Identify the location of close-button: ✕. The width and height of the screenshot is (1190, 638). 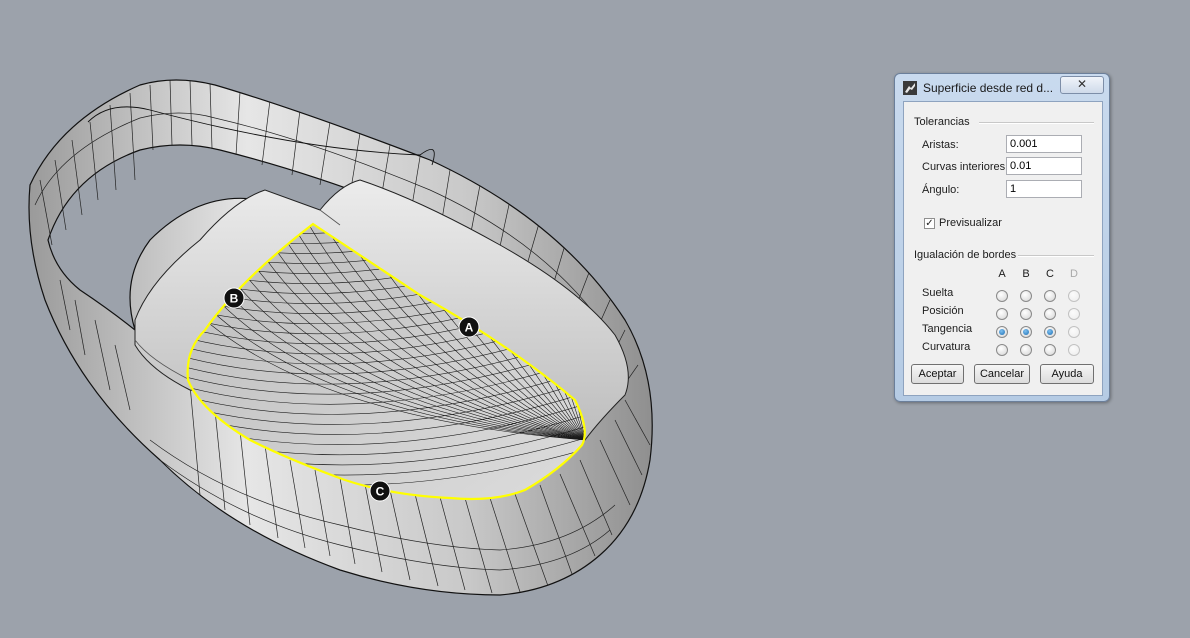
(1082, 85).